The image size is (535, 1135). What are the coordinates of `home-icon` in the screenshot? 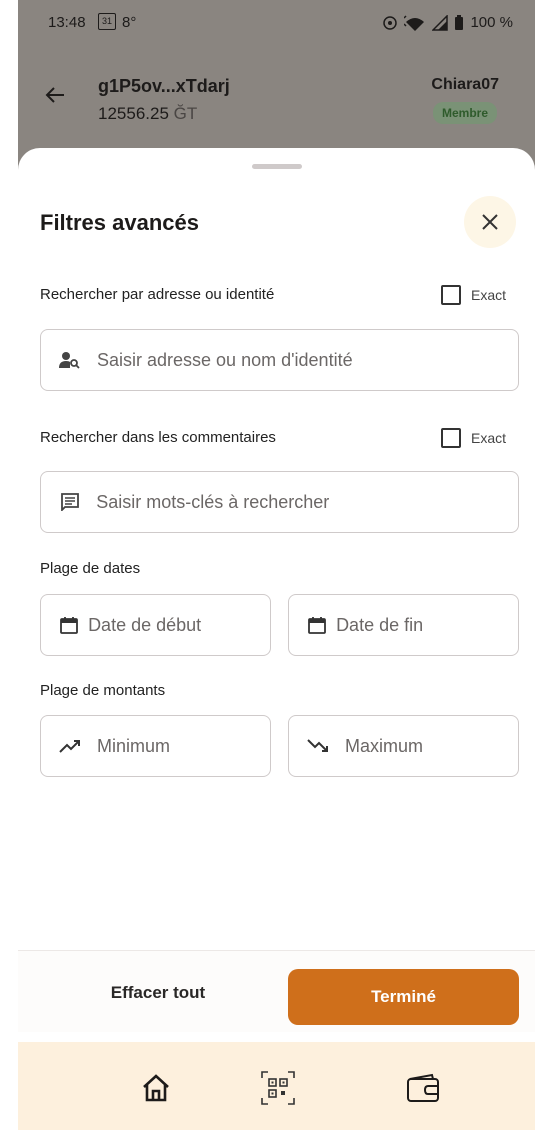 It's located at (156, 1088).